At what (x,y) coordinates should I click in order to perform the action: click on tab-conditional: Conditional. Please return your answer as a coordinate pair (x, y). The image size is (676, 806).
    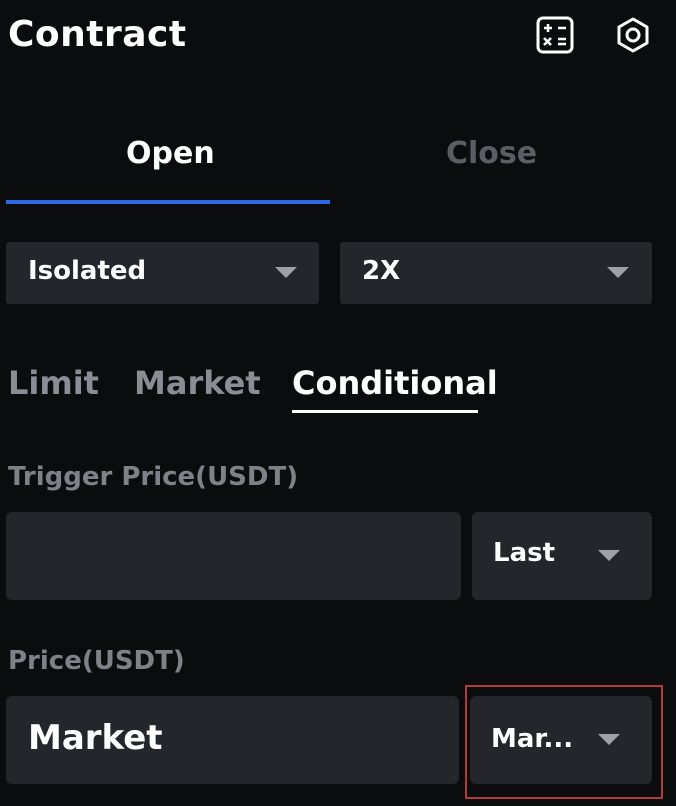
    Looking at the image, I should click on (395, 383).